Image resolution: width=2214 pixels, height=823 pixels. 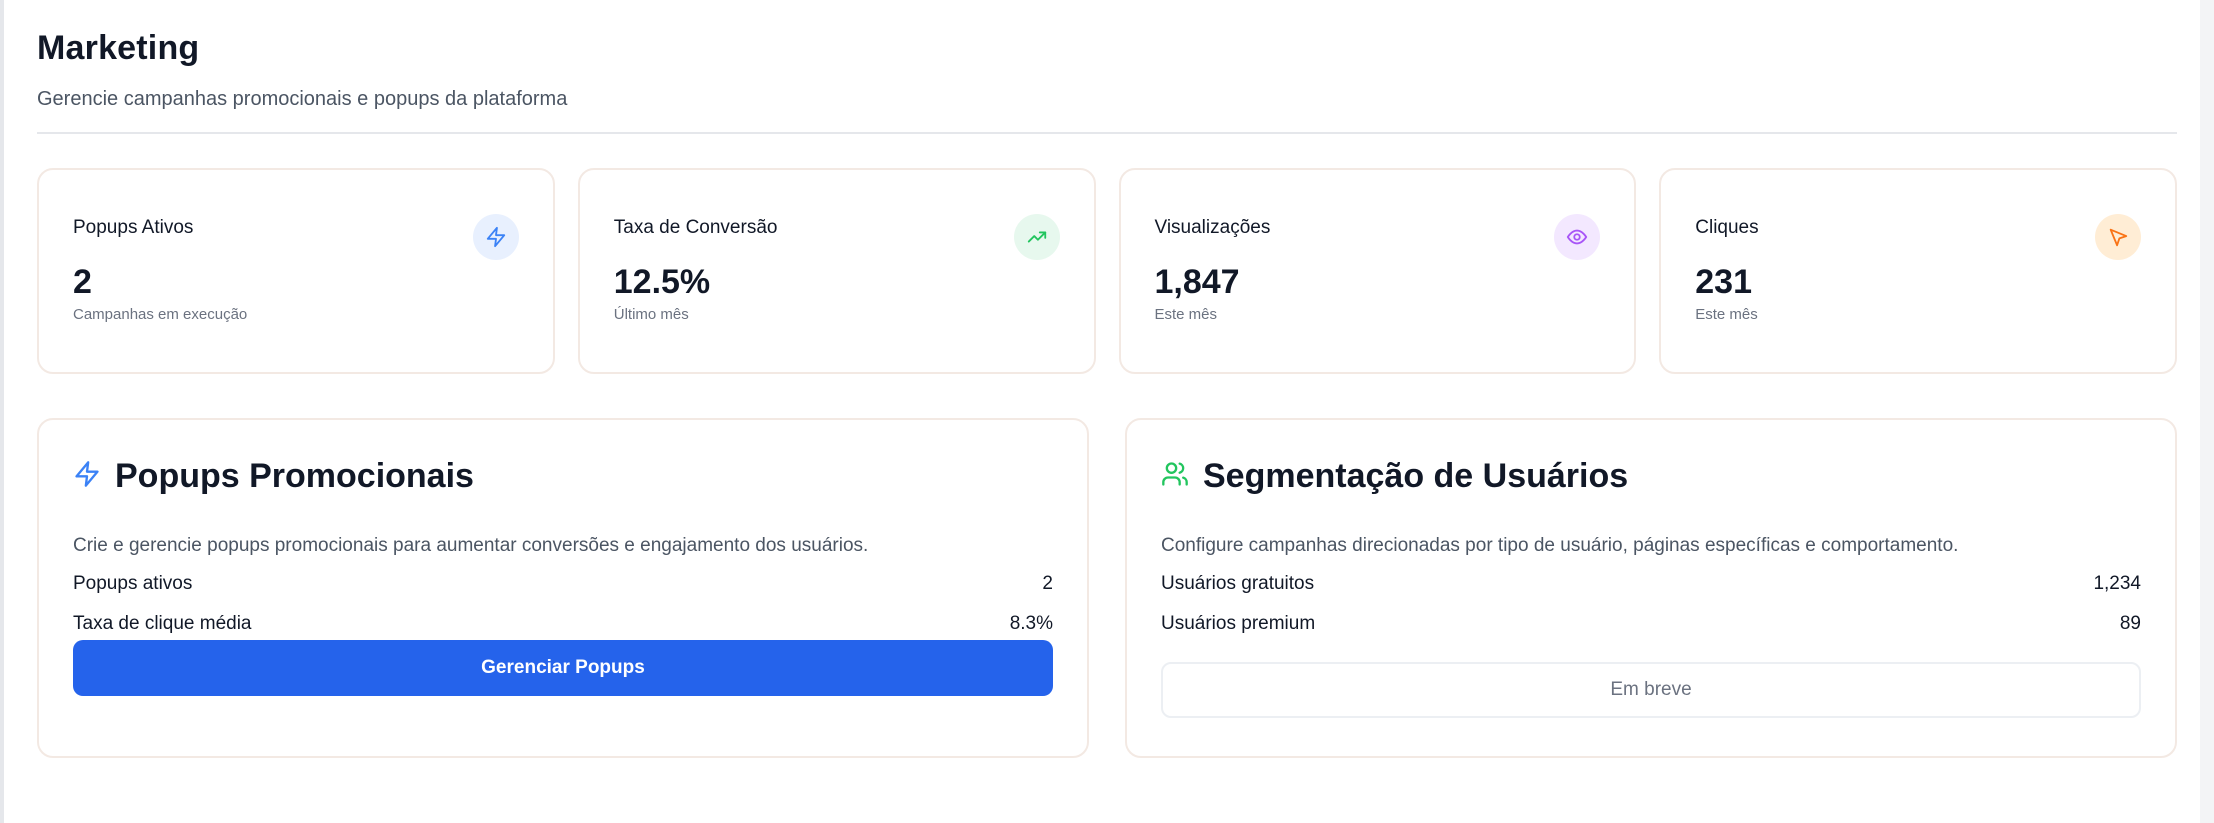 What do you see at coordinates (1212, 227) in the screenshot?
I see `stat-label: Visualizações` at bounding box center [1212, 227].